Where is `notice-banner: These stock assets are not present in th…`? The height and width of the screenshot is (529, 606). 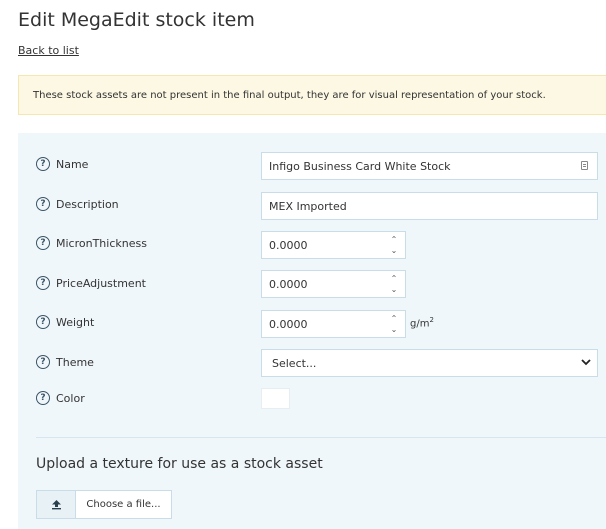 notice-banner: These stock assets are not present in th… is located at coordinates (312, 95).